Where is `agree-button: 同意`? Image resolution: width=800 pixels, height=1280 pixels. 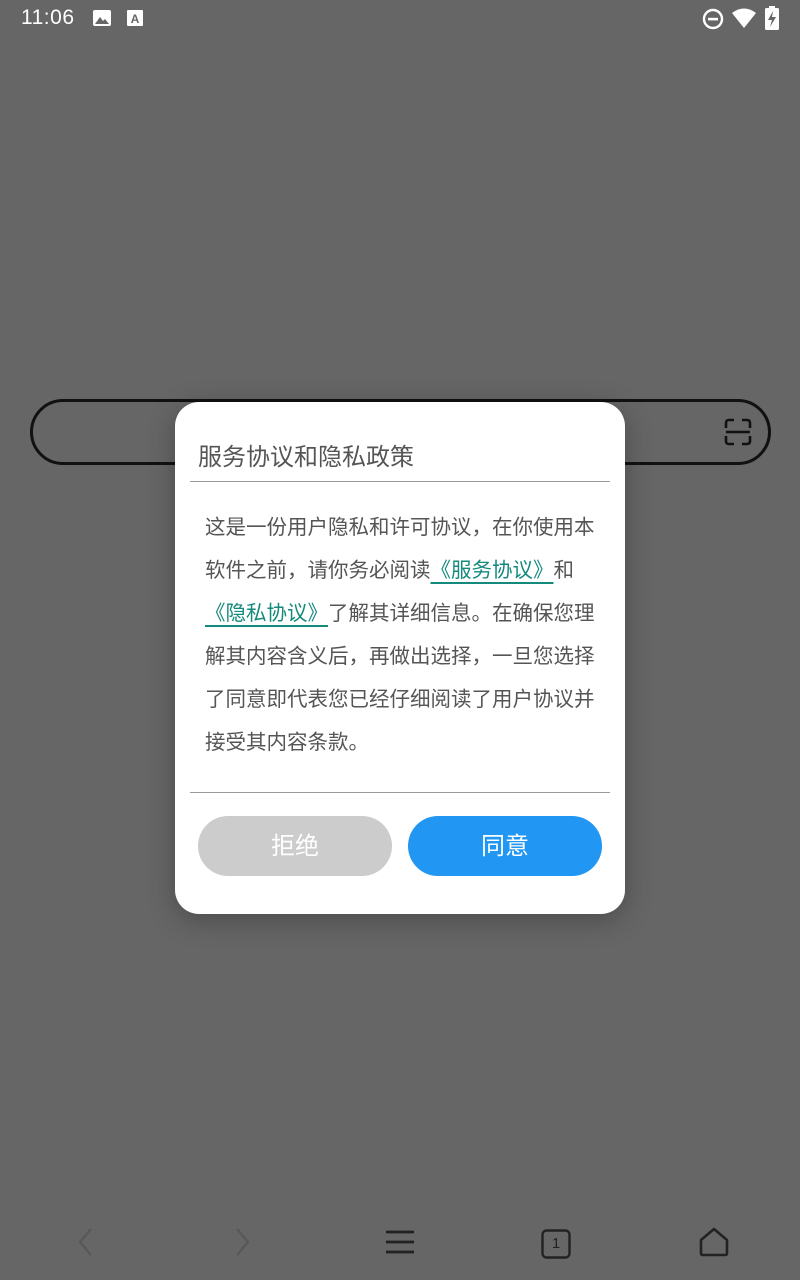 agree-button: 同意 is located at coordinates (505, 846).